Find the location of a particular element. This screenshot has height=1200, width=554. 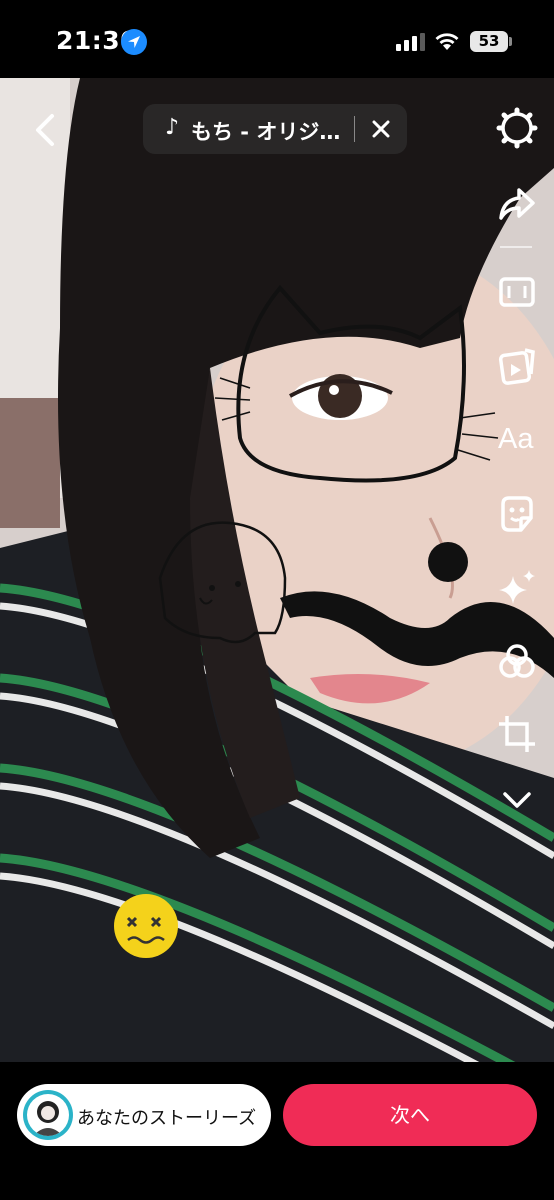

effects-icon is located at coordinates (517, 587).